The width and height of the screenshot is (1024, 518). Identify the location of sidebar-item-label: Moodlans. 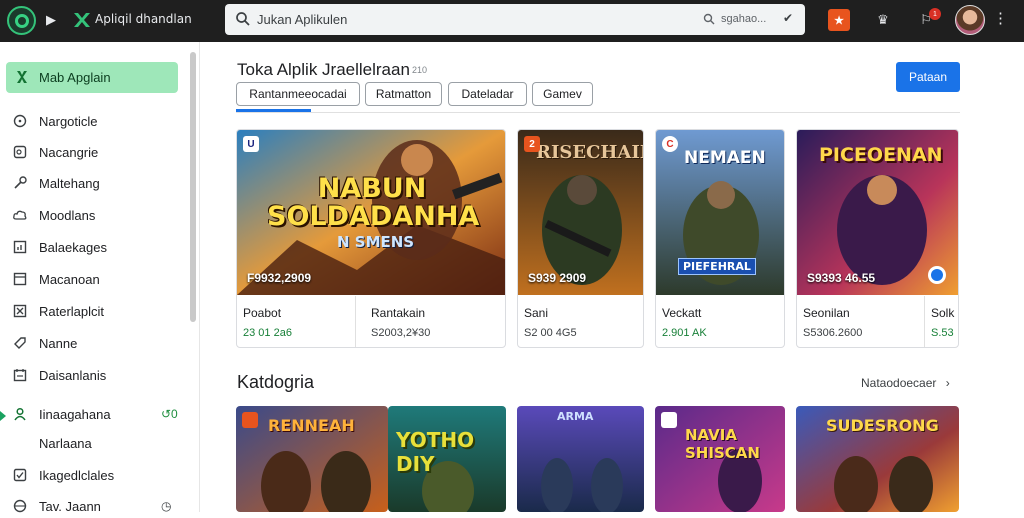
(67, 215).